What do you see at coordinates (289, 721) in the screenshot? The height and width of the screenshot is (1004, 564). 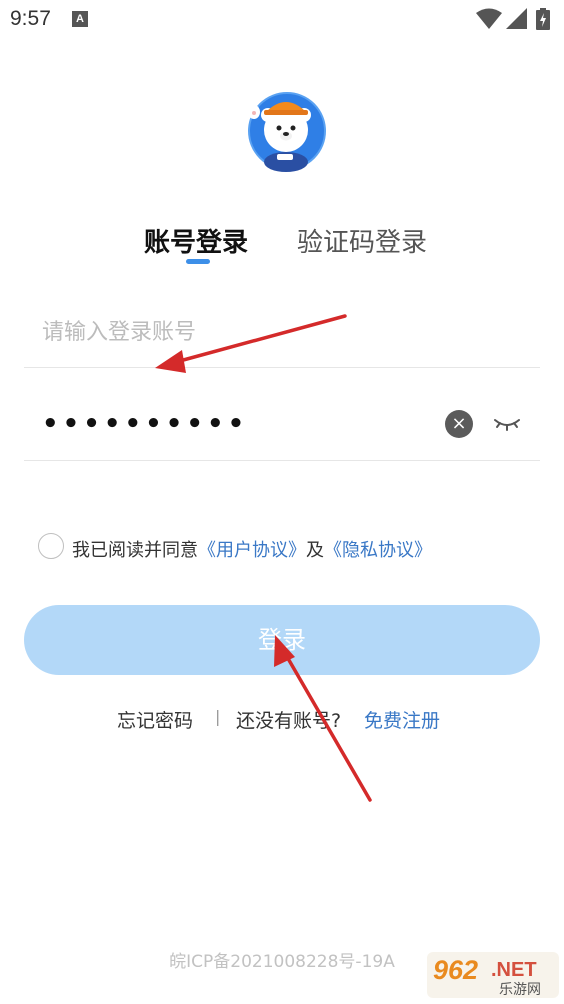 I see `no-account-text: 还没有账号?` at bounding box center [289, 721].